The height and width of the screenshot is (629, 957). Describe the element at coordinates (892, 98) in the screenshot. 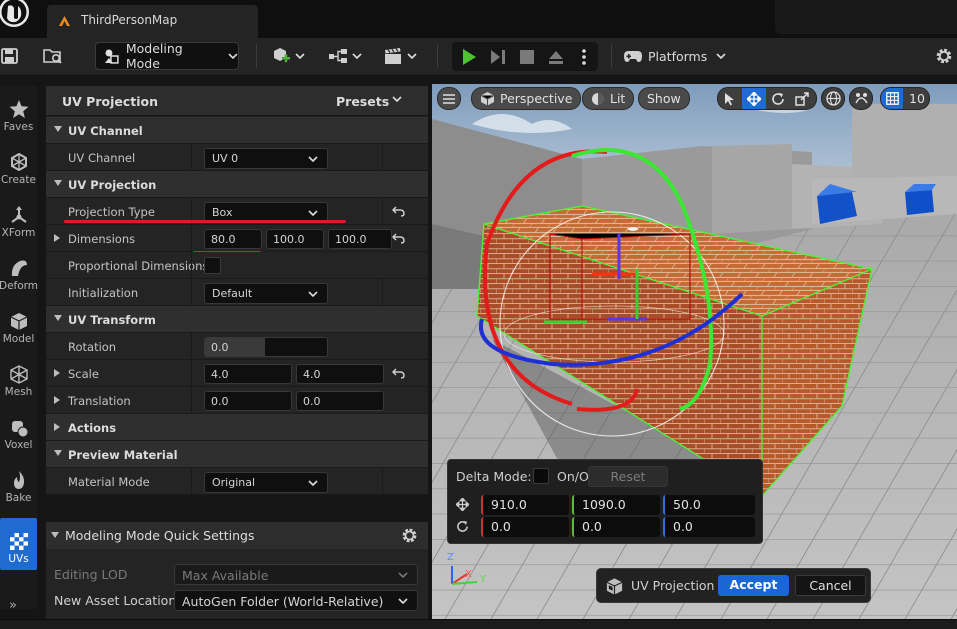

I see `grid-snap-toggle` at that location.